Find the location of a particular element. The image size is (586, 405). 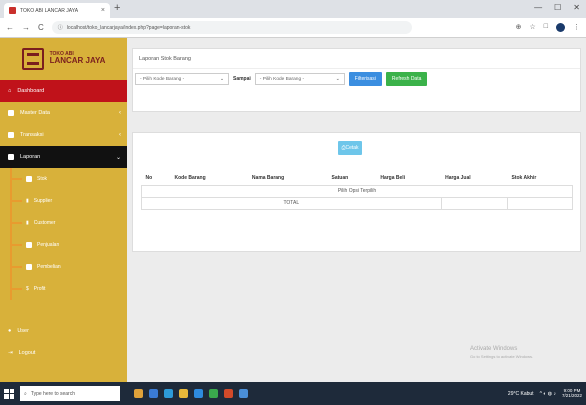

window-close-button: ✕ is located at coordinates (576, 7).